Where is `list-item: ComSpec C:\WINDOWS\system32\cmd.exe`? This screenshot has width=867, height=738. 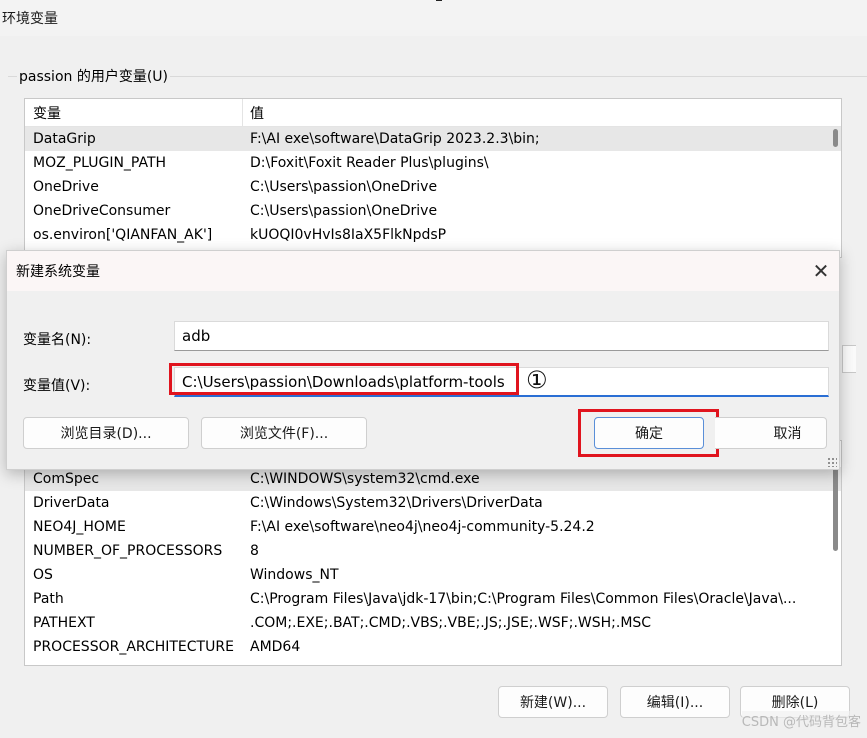 list-item: ComSpec C:\WINDOWS\system32\cmd.exe is located at coordinates (433, 479).